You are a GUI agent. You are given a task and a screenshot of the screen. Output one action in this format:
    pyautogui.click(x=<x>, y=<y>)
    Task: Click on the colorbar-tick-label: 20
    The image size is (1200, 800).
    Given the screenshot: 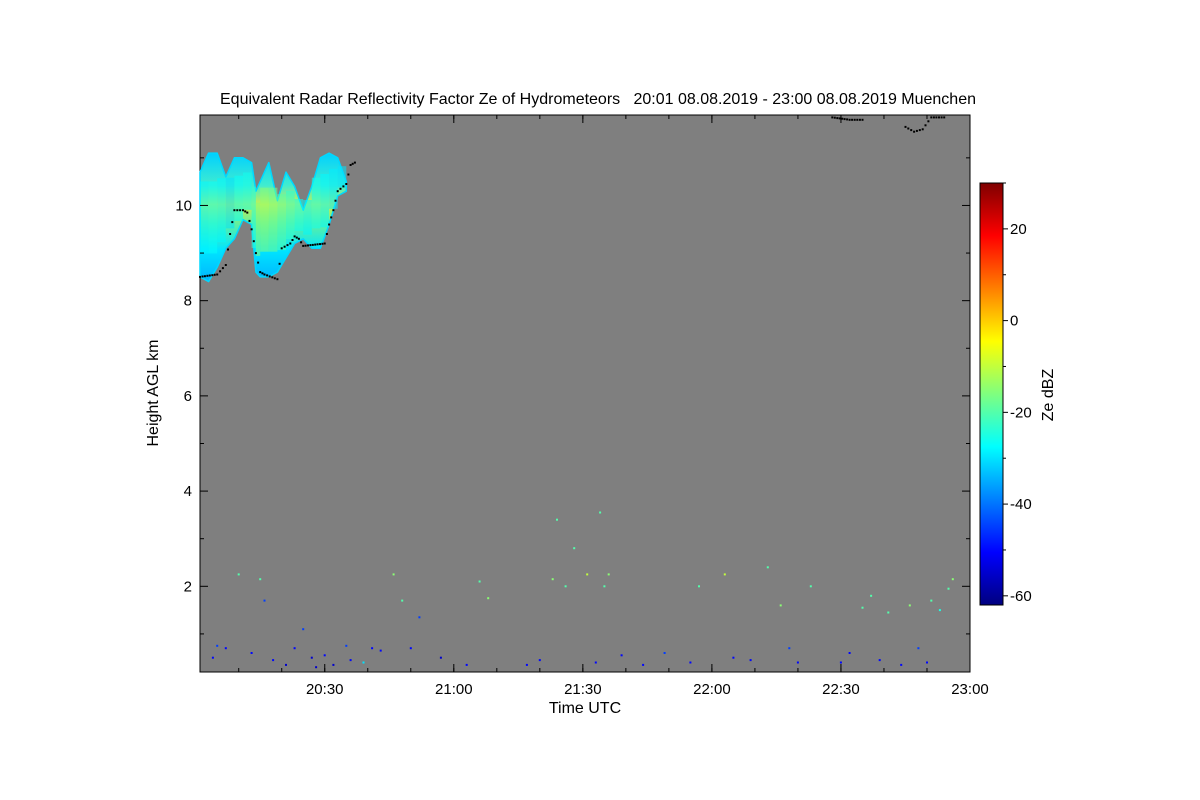 What is the action you would take?
    pyautogui.click(x=1018, y=229)
    